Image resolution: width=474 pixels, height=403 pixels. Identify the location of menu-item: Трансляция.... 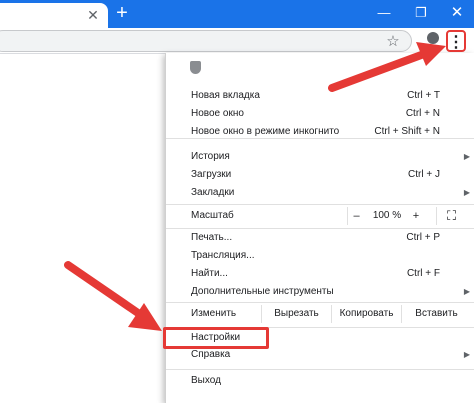
(320, 256).